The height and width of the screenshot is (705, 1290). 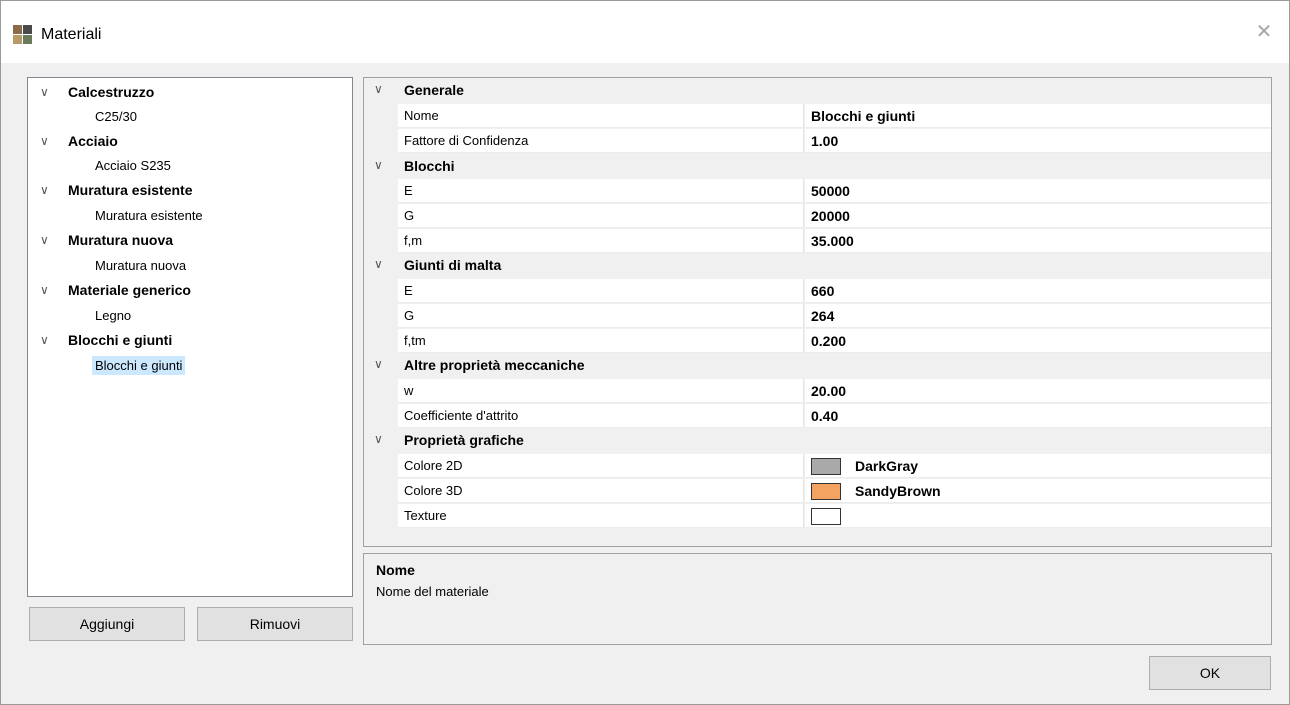 I want to click on property-name: Colore 2D, so click(x=601, y=466).